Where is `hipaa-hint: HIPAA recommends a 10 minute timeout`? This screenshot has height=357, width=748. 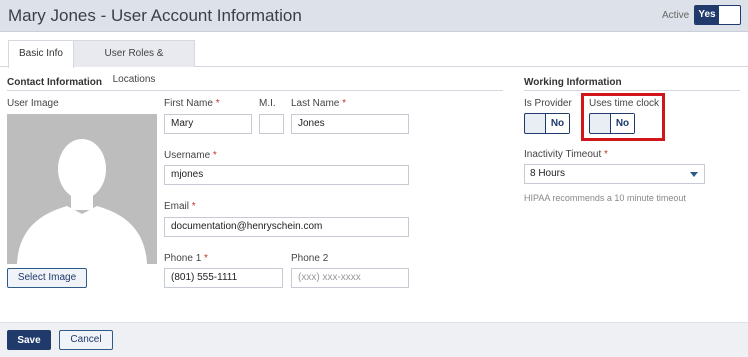
hipaa-hint: HIPAA recommends a 10 minute timeout is located at coordinates (605, 198).